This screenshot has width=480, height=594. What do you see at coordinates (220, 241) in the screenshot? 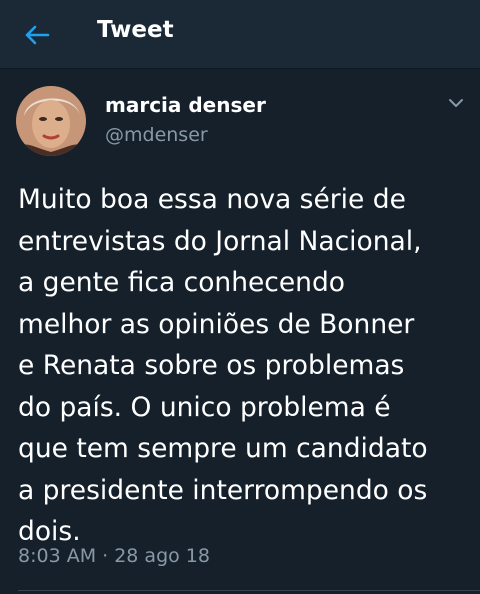
I see `tweet-text-line: entrevistas do Jornal Nacional,` at bounding box center [220, 241].